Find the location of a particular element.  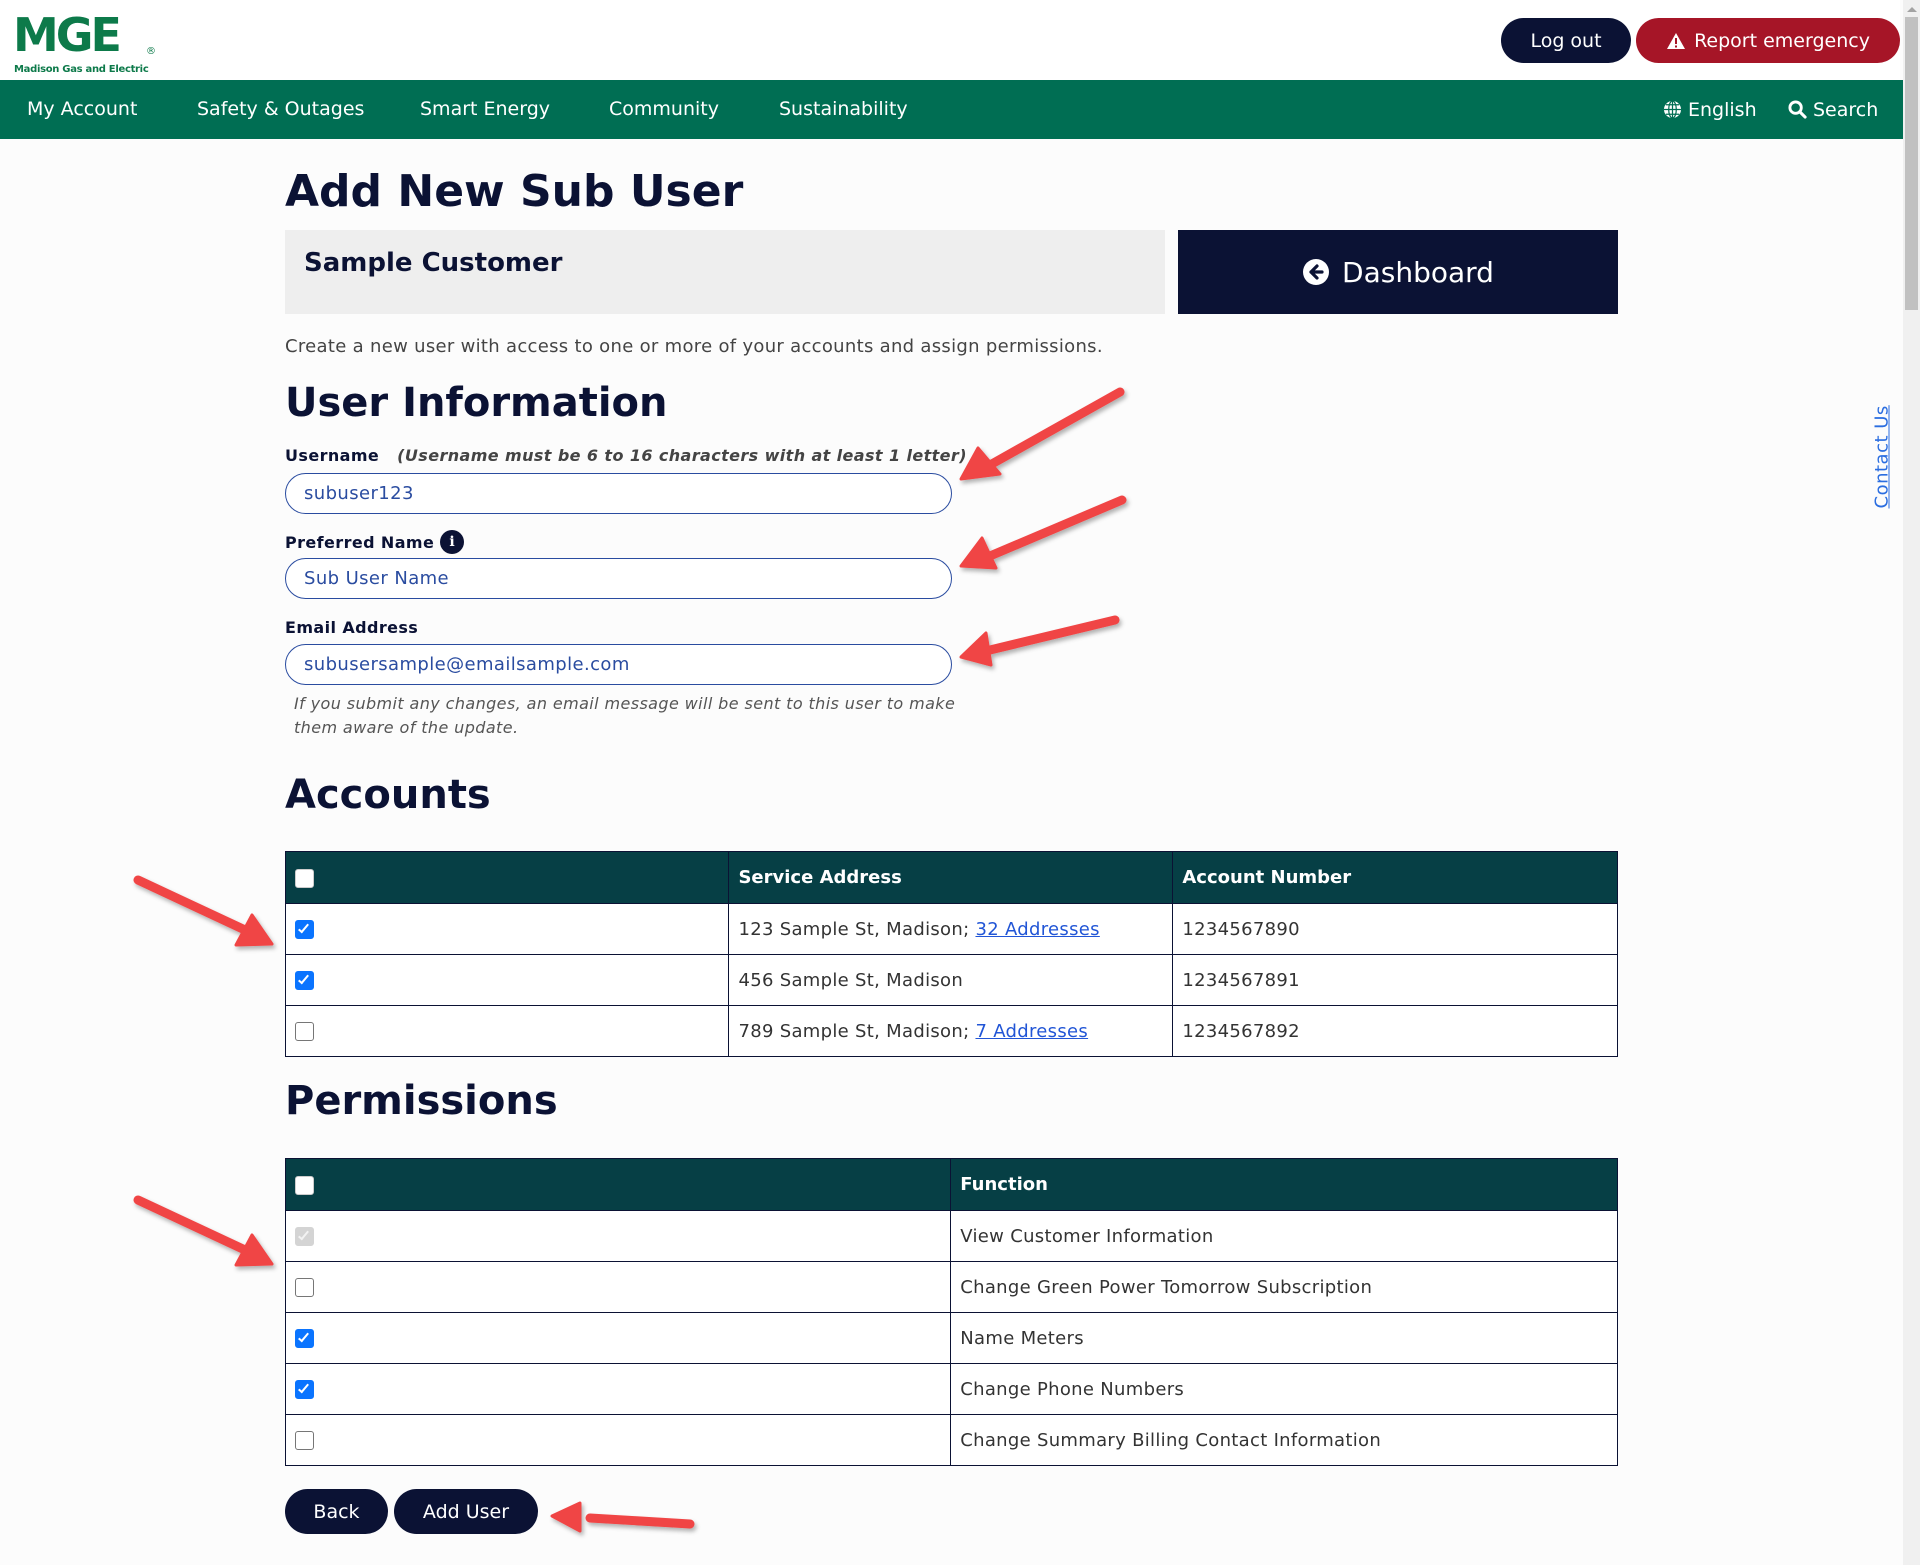

mge-logo: MGE ® Madison Gas and Electric is located at coordinates (88, 41).